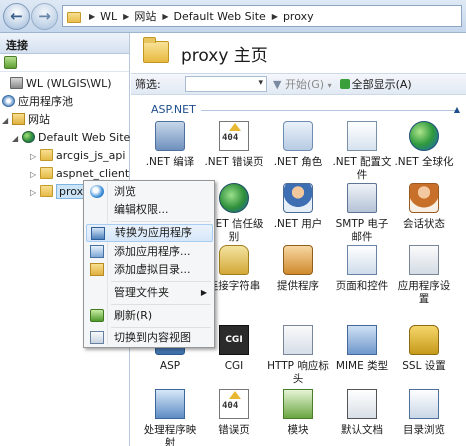  I want to click on feature-session-state: 会话状态, so click(424, 207).